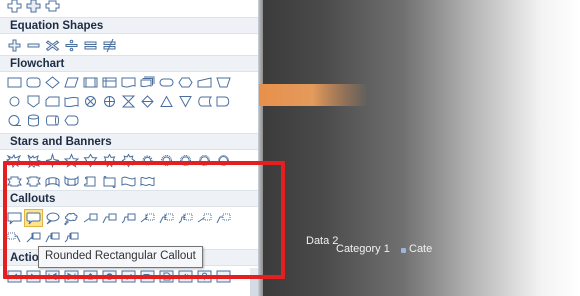 The image size is (580, 296). What do you see at coordinates (120, 257) in the screenshot?
I see `shape-tooltip: Rounded Rectangular Callout` at bounding box center [120, 257].